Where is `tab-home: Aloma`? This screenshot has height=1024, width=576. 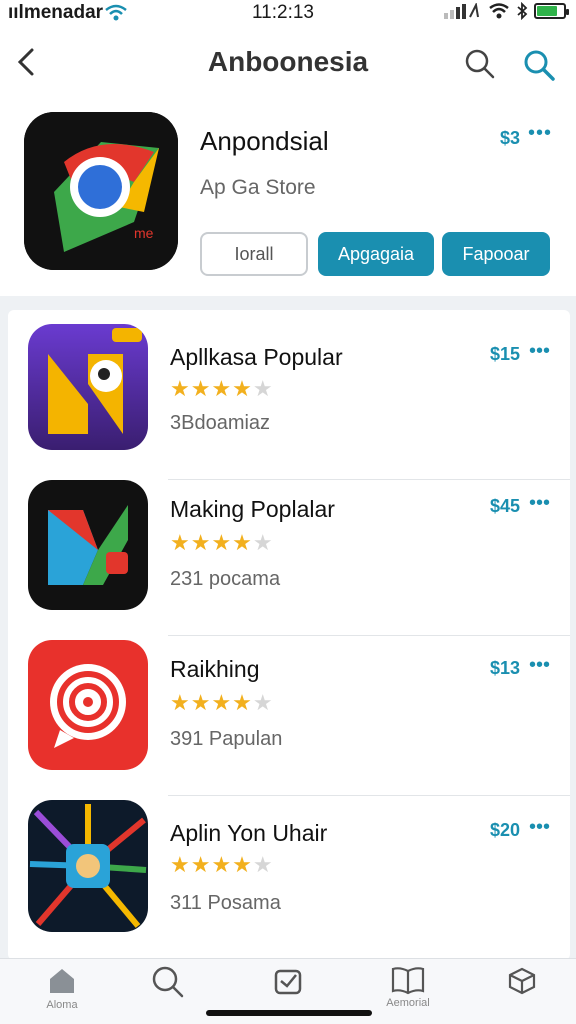
tab-home: Aloma is located at coordinates (62, 993).